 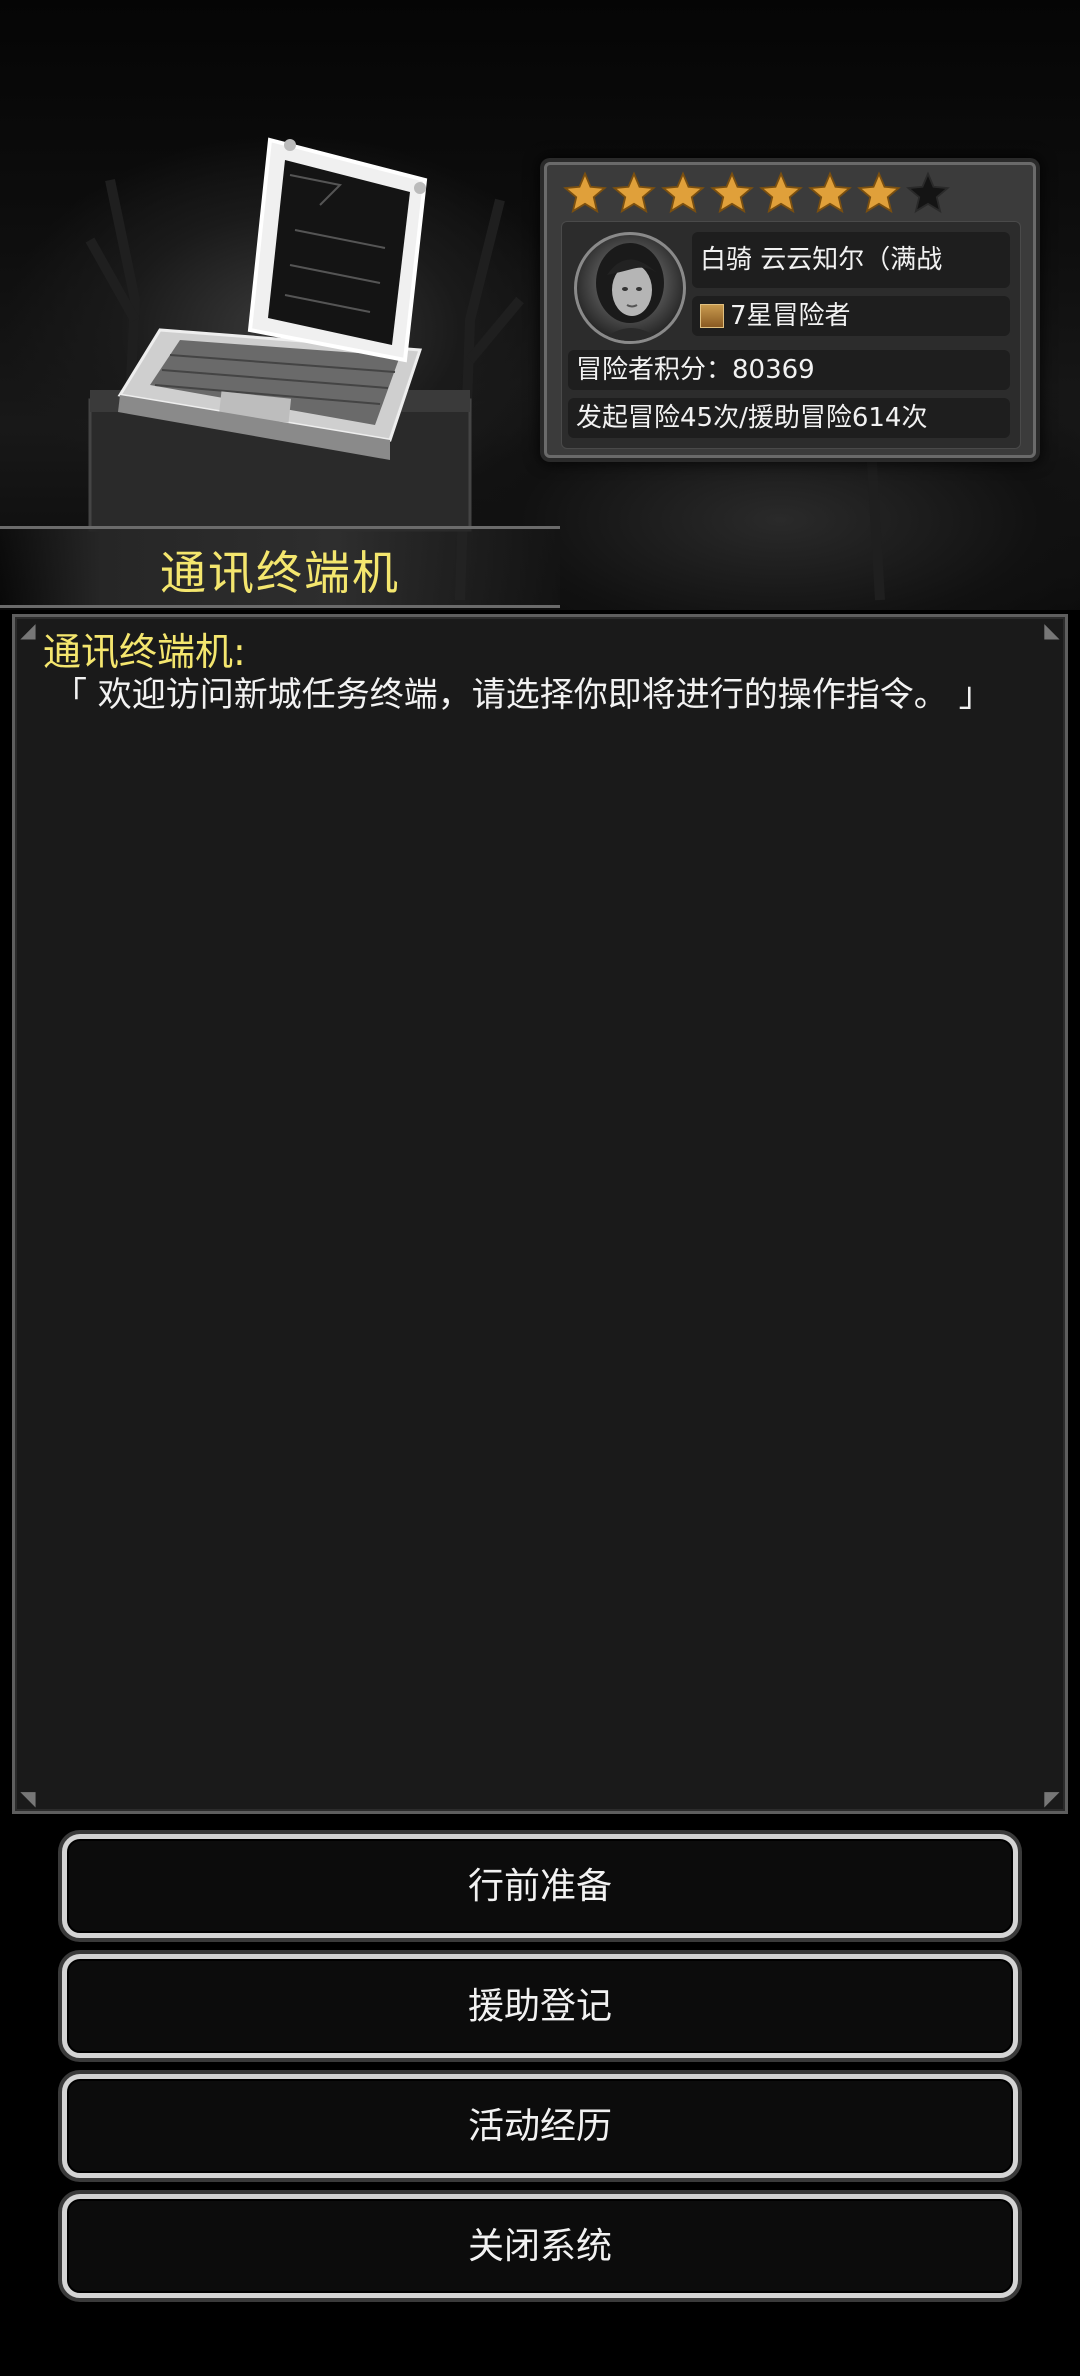 I want to click on star-empty-icon, so click(x=928, y=192).